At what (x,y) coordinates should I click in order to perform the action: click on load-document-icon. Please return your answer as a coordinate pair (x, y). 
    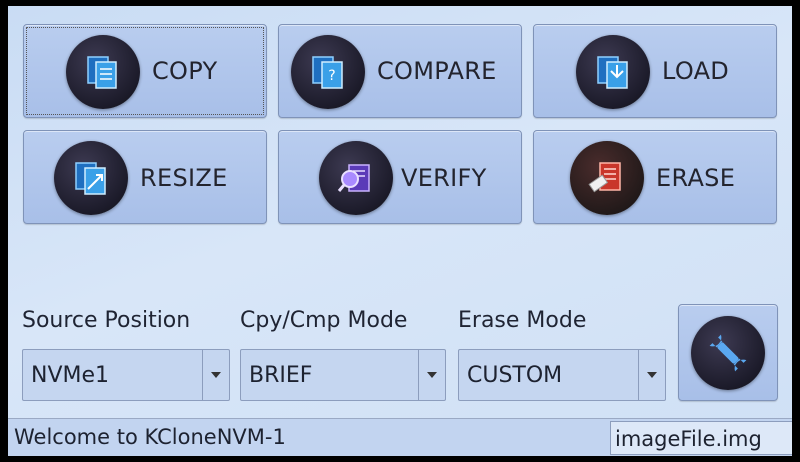
    Looking at the image, I should click on (613, 72).